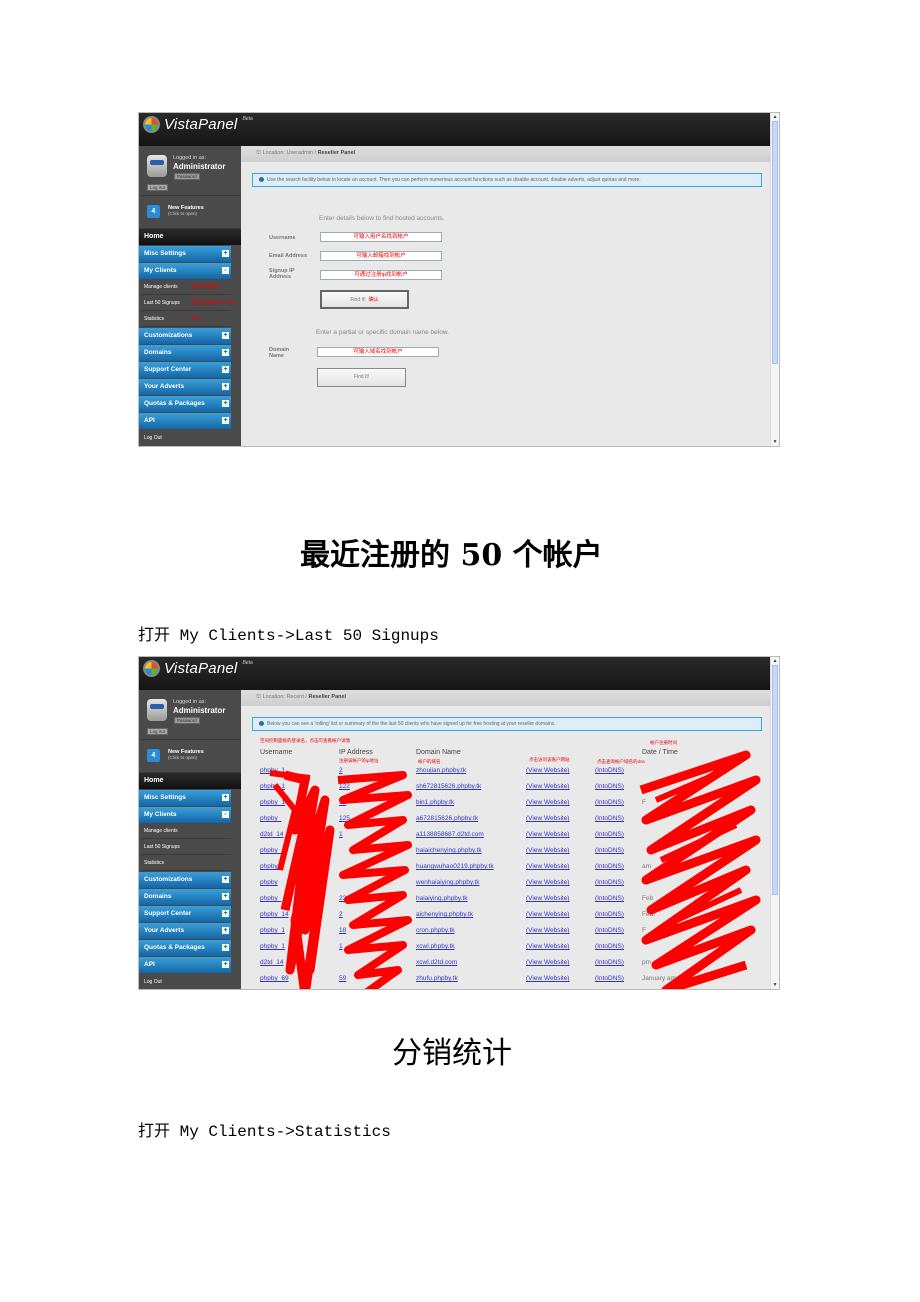 The width and height of the screenshot is (920, 1302). Describe the element at coordinates (450, 834) in the screenshot. I see `cell-domain: a1138858687.d2td.com` at that location.